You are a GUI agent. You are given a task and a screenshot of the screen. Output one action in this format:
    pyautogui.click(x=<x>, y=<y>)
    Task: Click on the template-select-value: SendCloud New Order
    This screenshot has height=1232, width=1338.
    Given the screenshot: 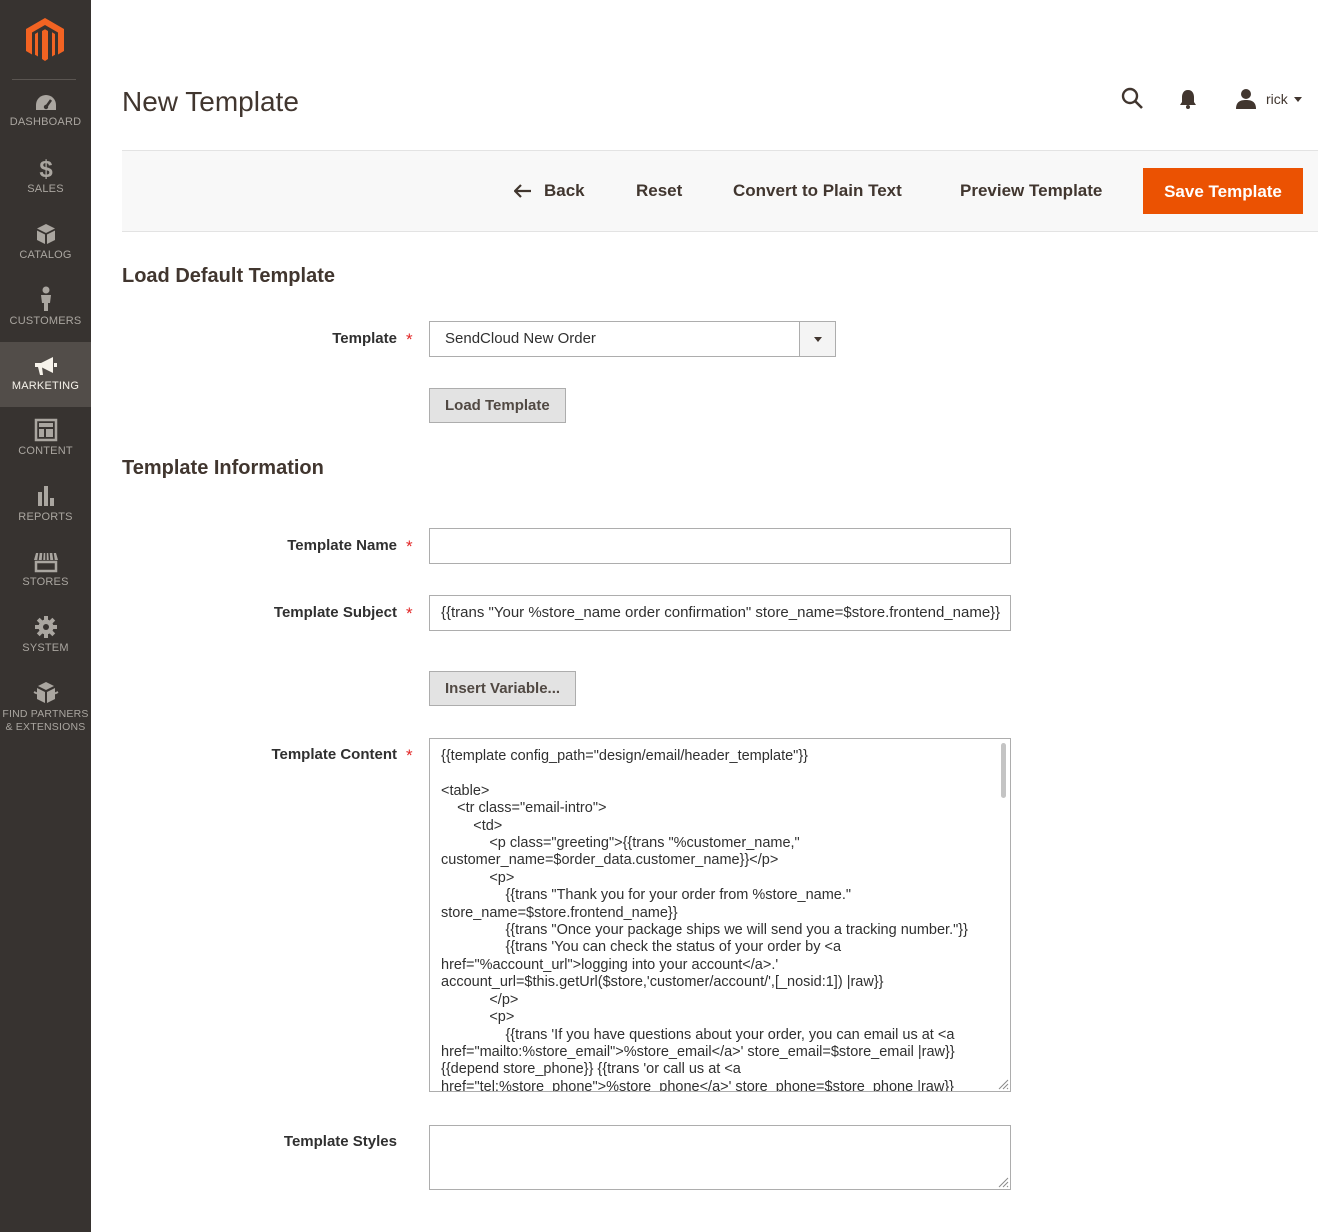 What is the action you would take?
    pyautogui.click(x=520, y=338)
    